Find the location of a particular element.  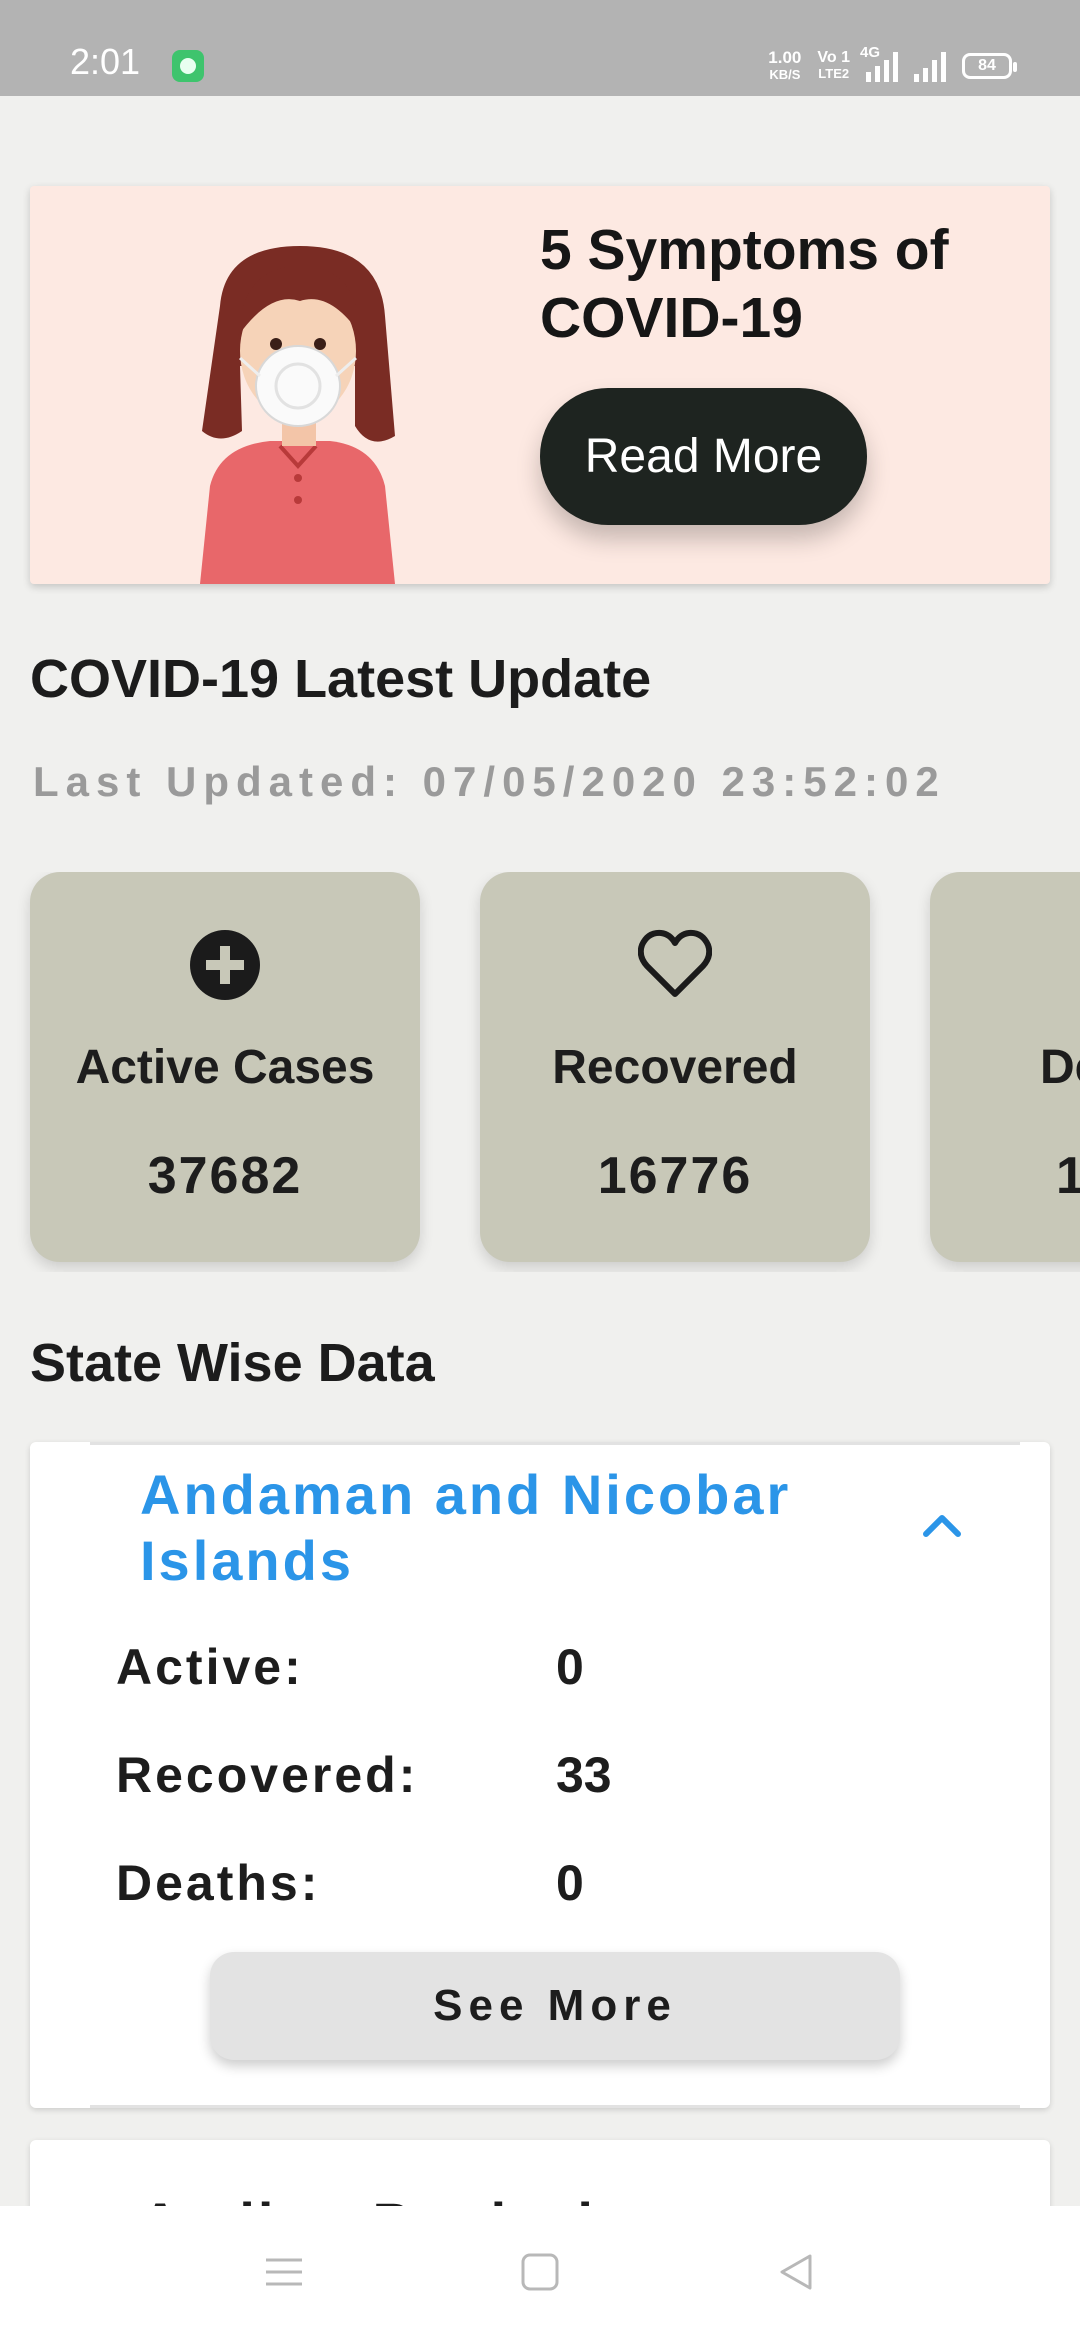

read-more-button: Read More is located at coordinates (703, 456).